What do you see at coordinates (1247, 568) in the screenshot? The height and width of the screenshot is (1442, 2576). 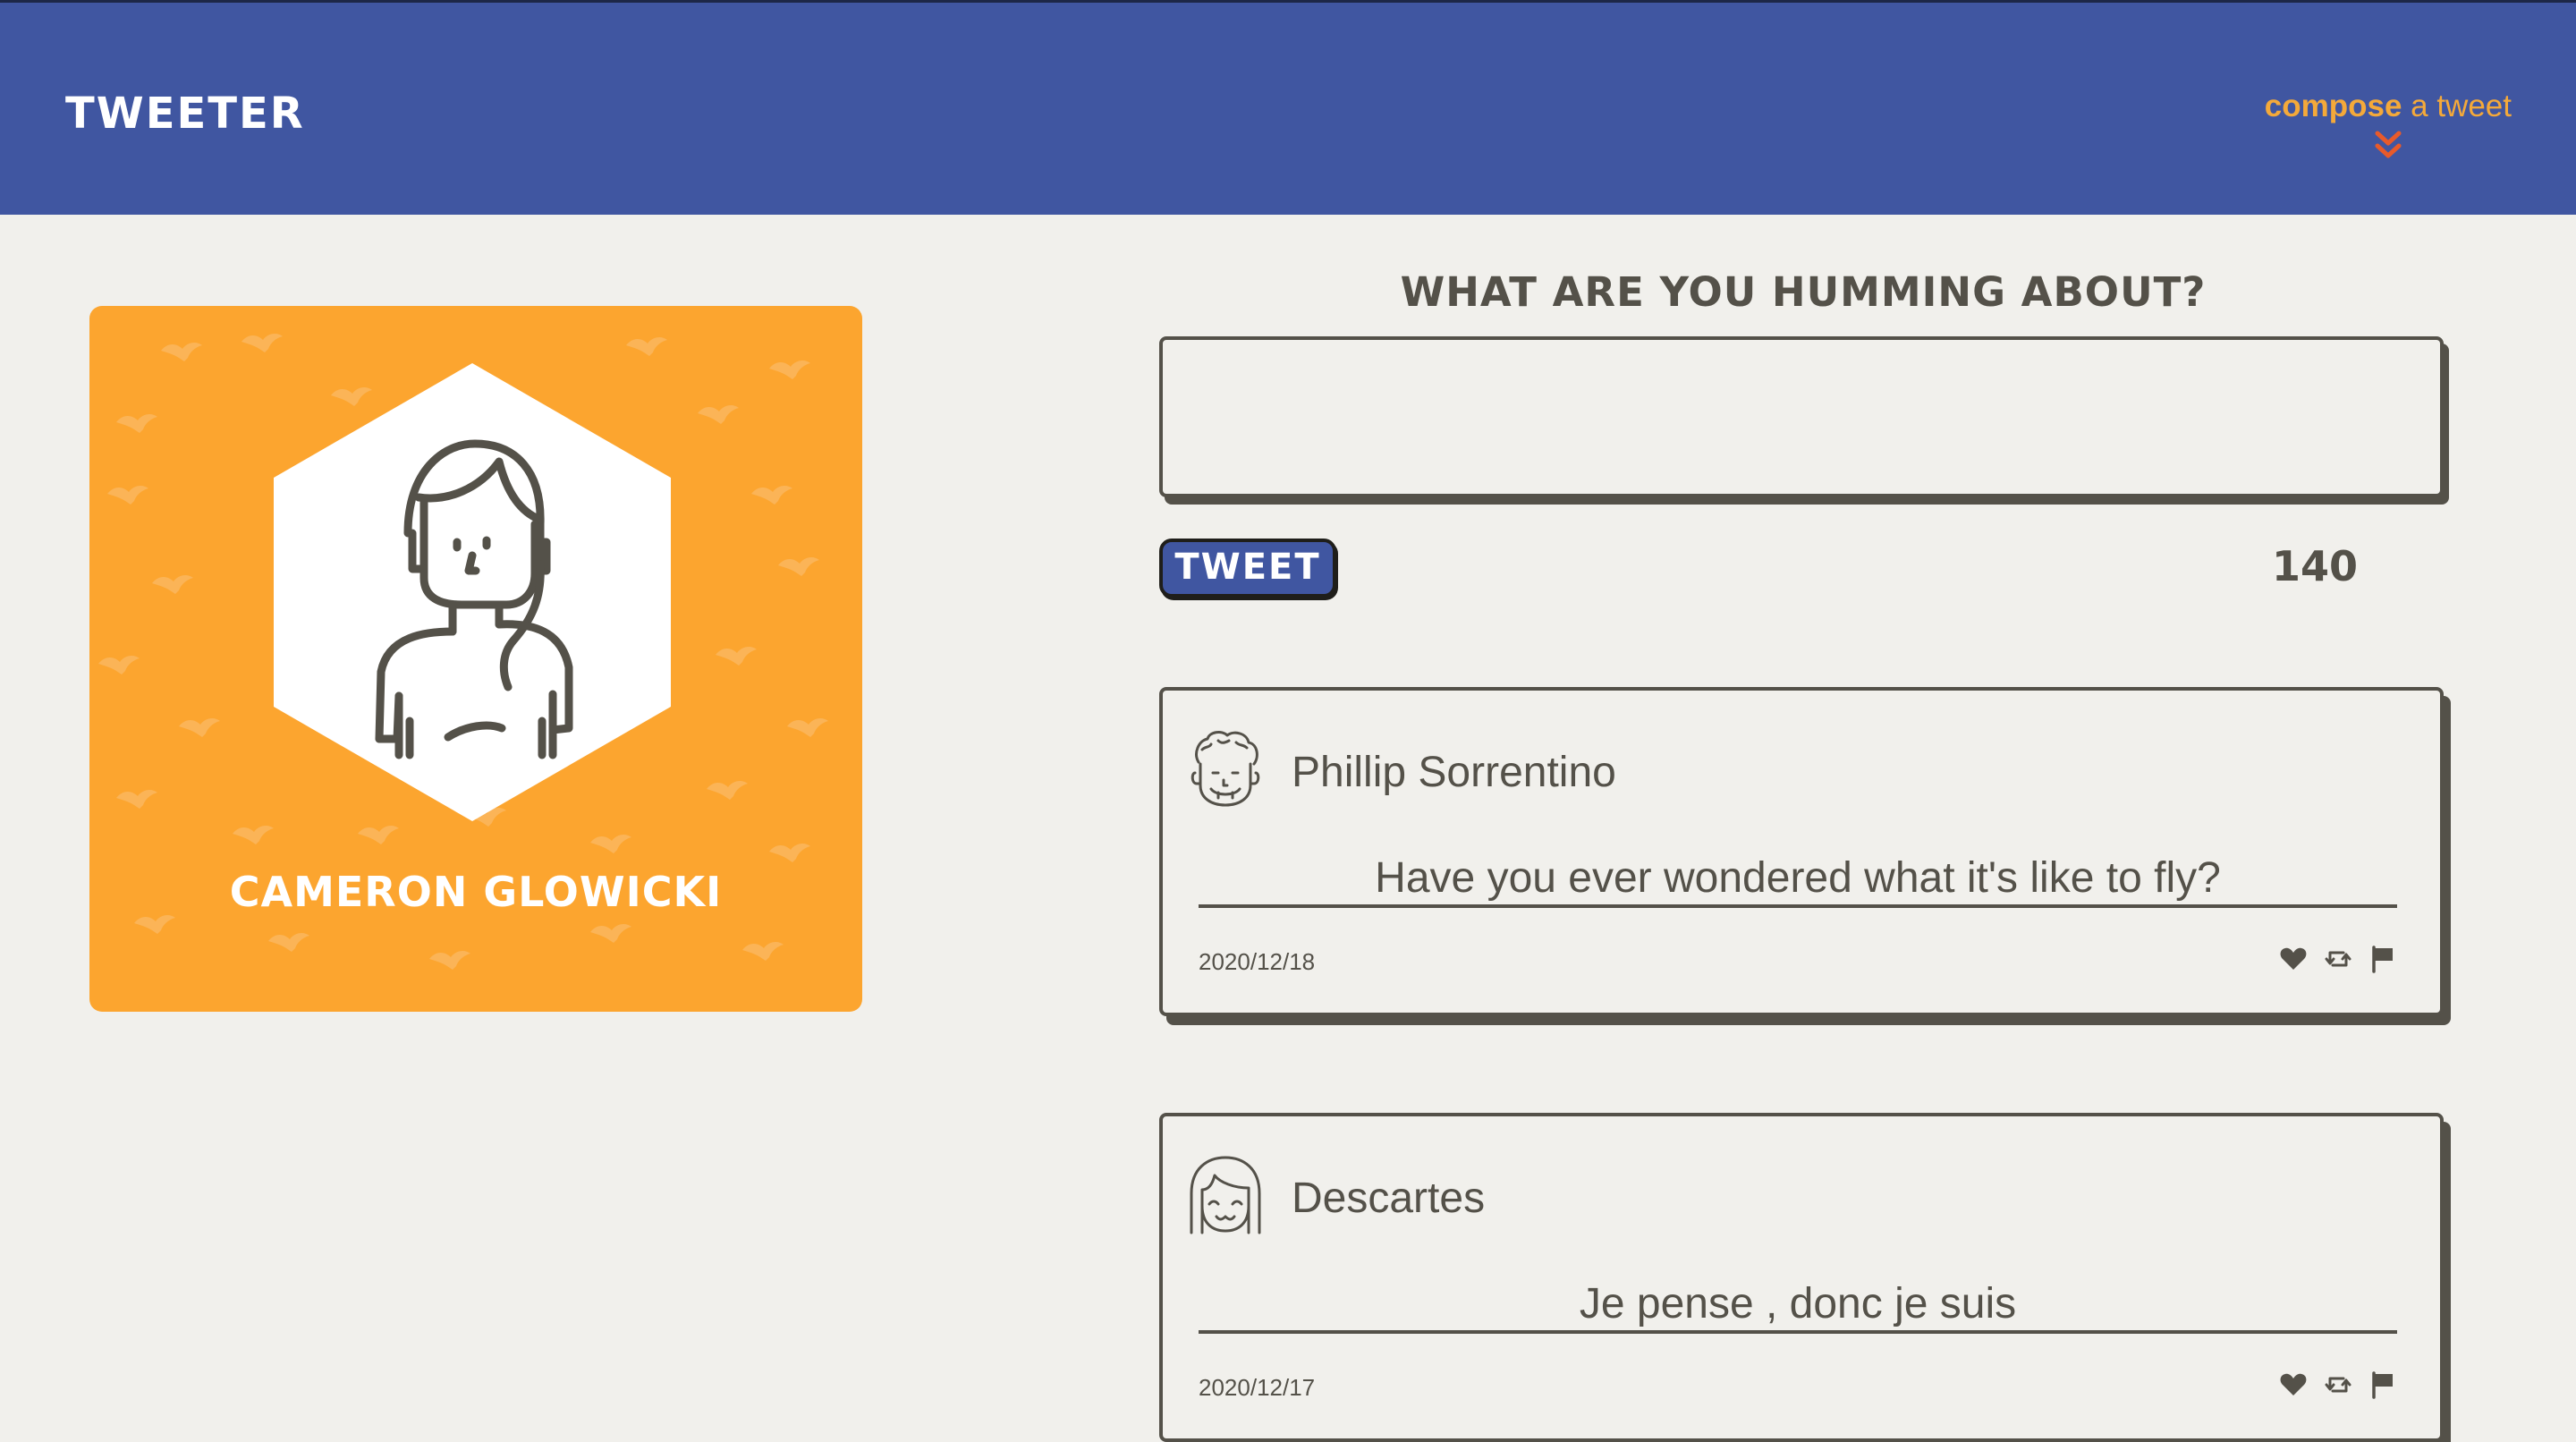 I see `tweet-submit-button: Tweet` at bounding box center [1247, 568].